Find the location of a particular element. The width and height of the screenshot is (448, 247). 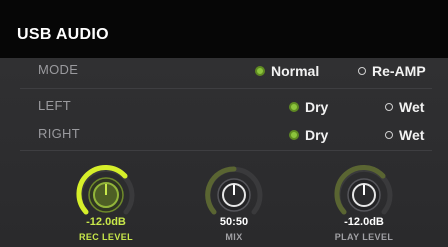

right-dry-radio: Dry is located at coordinates (308, 135).